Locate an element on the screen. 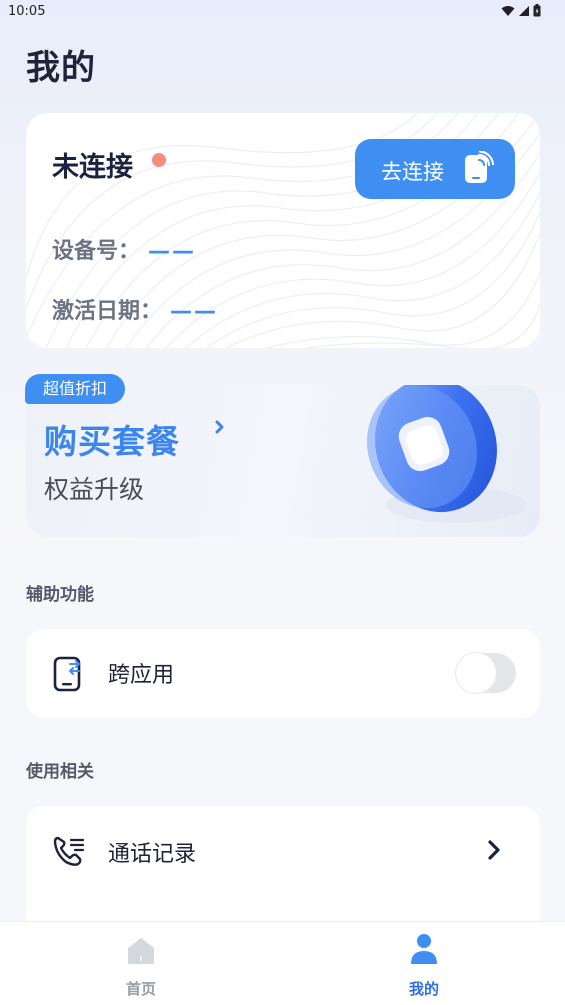 Image resolution: width=565 pixels, height=1005 pixels. nav-label-mine: 我的 is located at coordinates (423, 989).